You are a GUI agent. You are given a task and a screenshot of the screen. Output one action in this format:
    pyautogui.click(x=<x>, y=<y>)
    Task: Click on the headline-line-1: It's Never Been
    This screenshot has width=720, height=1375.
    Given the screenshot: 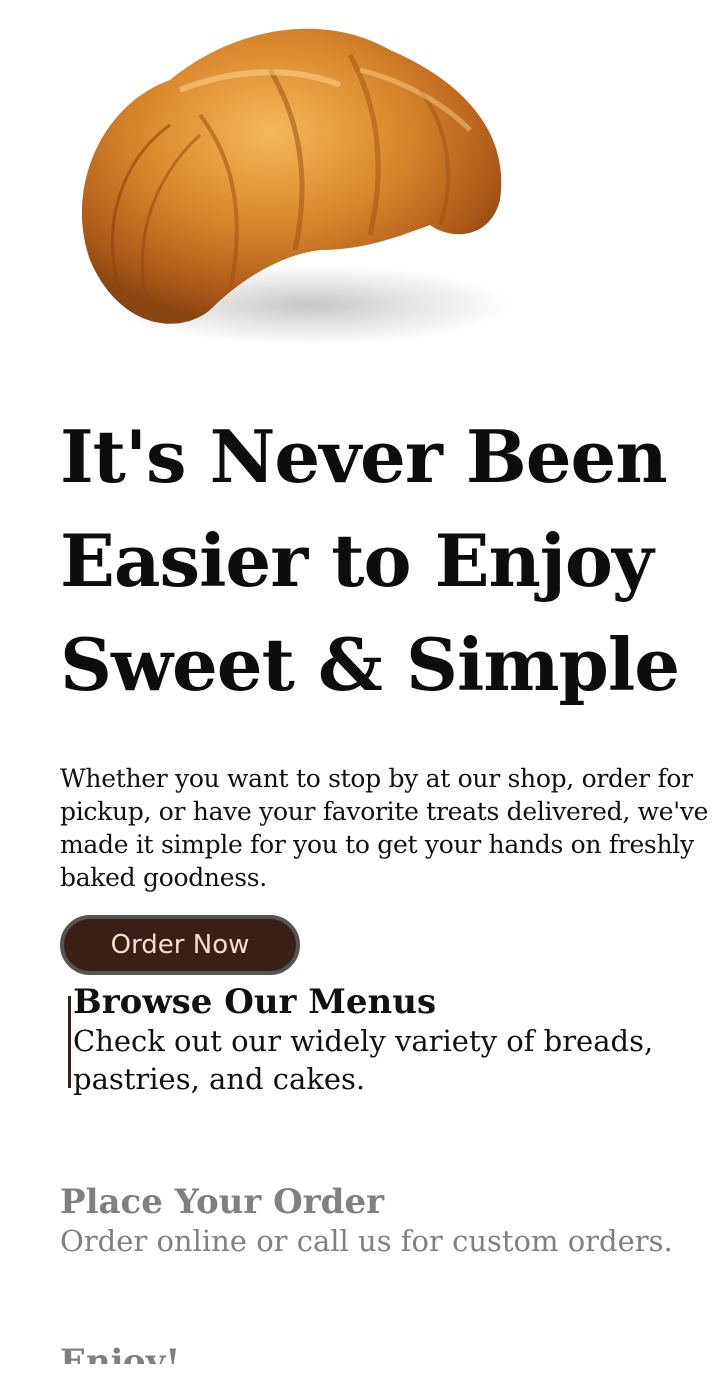 What is the action you would take?
    pyautogui.click(x=364, y=456)
    